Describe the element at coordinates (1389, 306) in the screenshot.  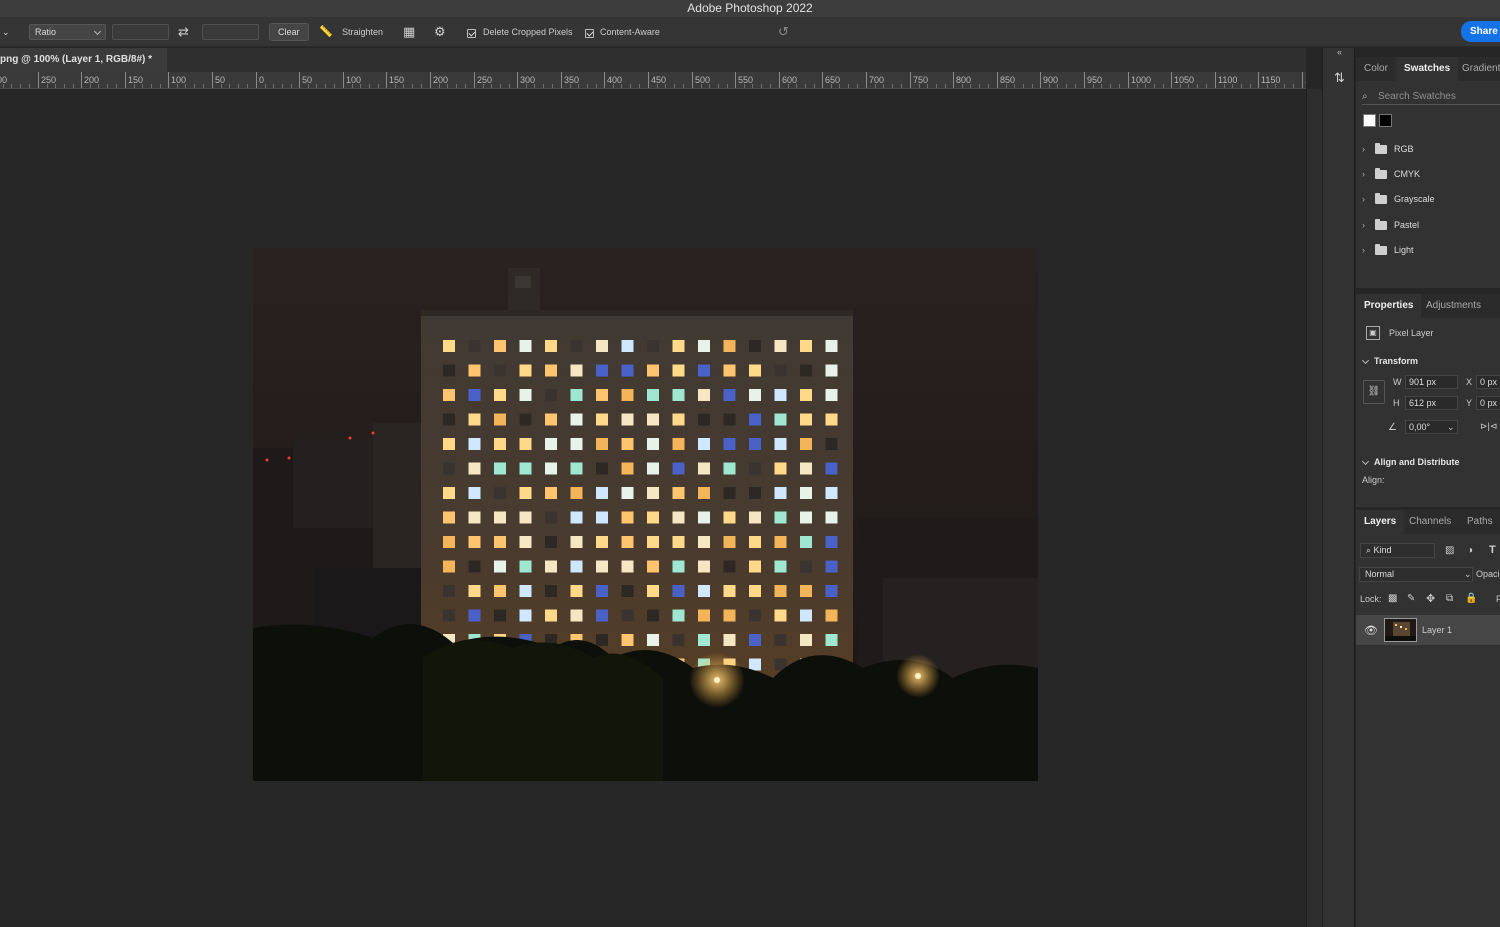
I see `tab-properties: Properties` at that location.